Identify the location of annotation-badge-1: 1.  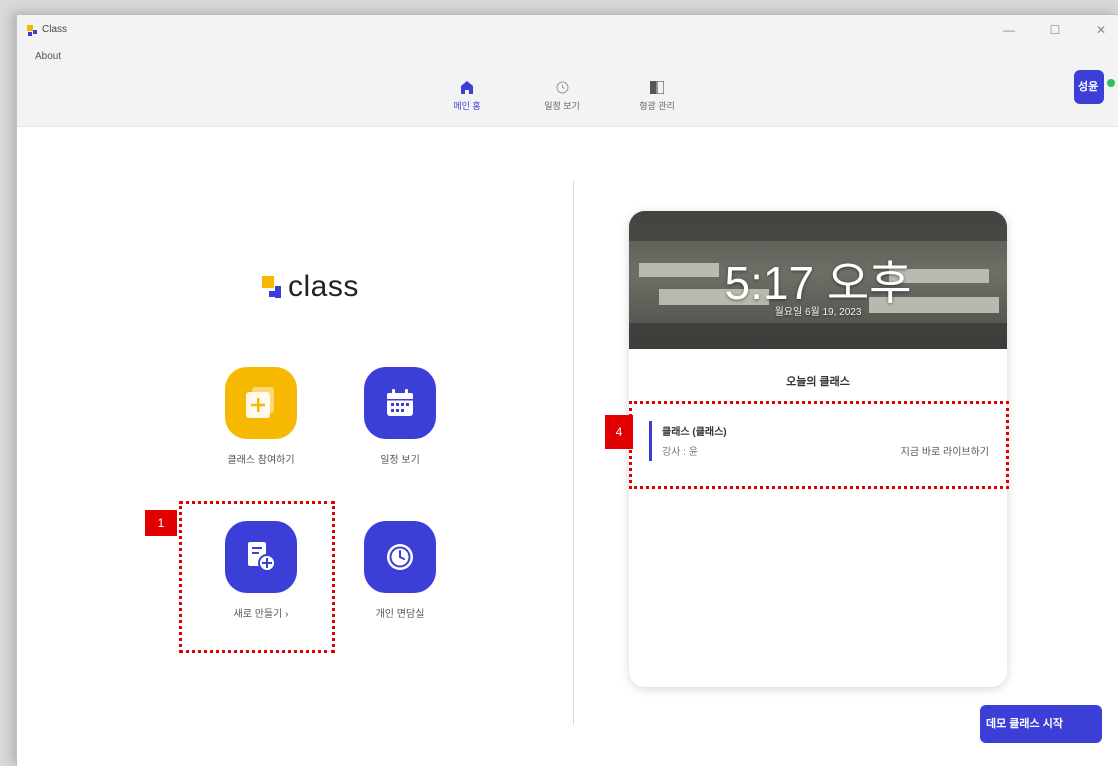
(161, 523).